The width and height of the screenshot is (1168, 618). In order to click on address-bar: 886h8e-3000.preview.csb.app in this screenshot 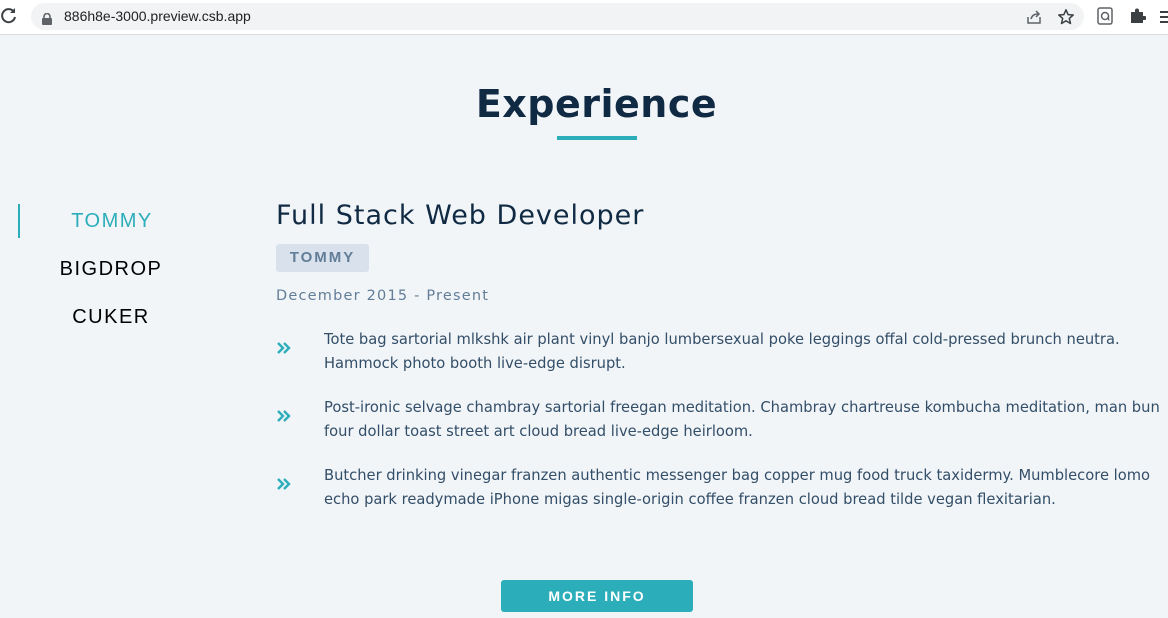, I will do `click(557, 16)`.